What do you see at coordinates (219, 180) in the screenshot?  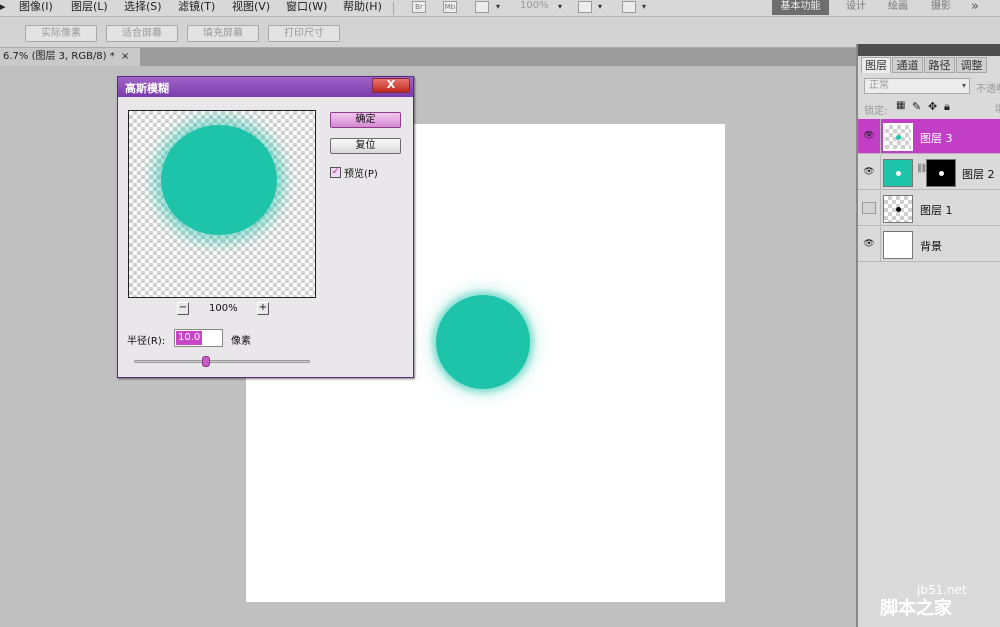 I see `preview-blurred-circle` at bounding box center [219, 180].